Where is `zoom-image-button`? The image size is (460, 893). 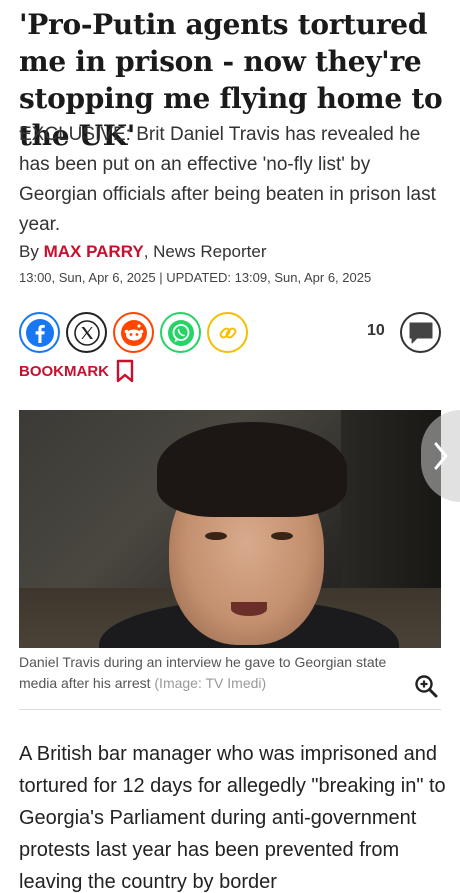
zoom-image-button is located at coordinates (426, 686).